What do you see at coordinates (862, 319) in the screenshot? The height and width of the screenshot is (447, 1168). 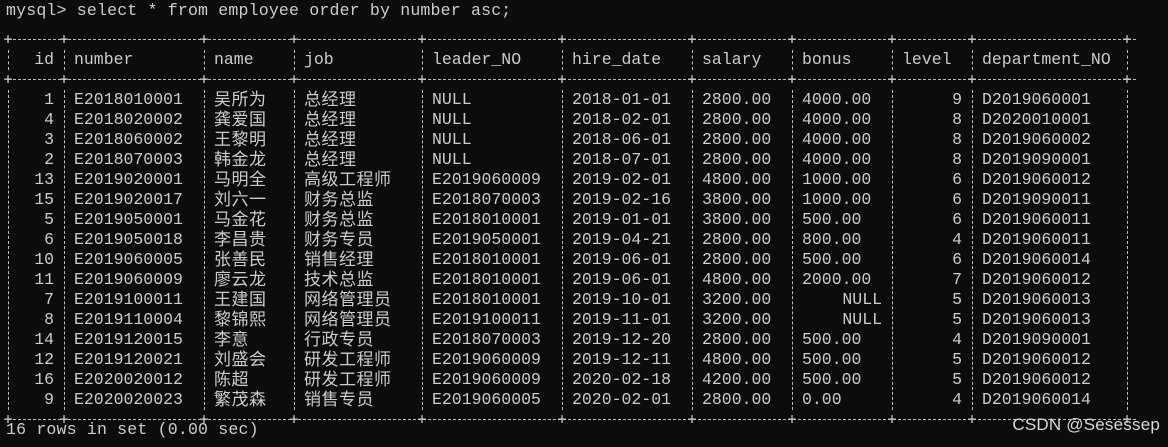 I see `table-cell-bonus: NULL` at bounding box center [862, 319].